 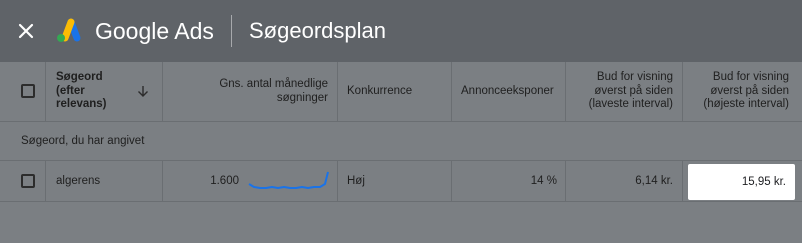 What do you see at coordinates (654, 181) in the screenshot?
I see `bid-low-value: 6,14 kr.` at bounding box center [654, 181].